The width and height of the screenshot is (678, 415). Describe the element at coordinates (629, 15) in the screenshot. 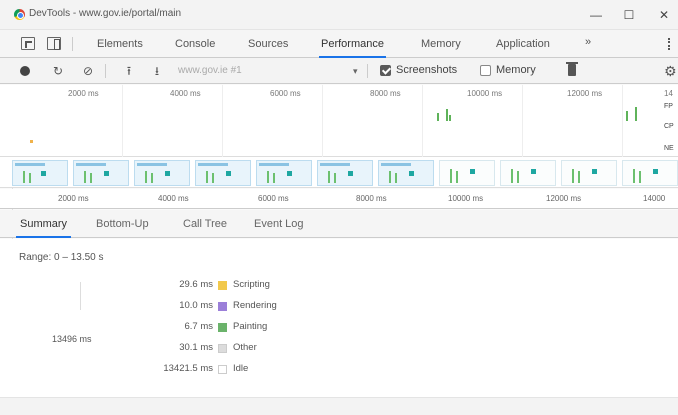

I see `maximize-button: ☐` at that location.